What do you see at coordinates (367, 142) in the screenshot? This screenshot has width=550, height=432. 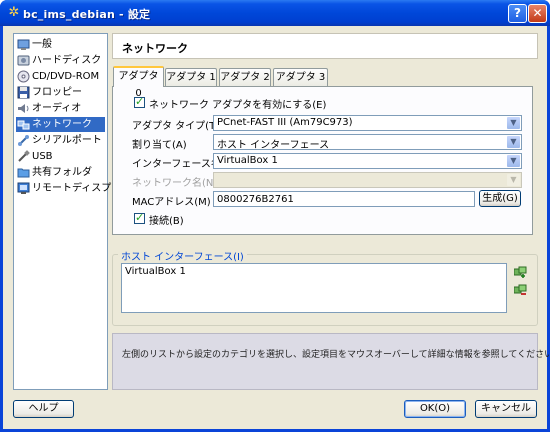 I see `attached-to-select: ホスト インターフェース ▼` at bounding box center [367, 142].